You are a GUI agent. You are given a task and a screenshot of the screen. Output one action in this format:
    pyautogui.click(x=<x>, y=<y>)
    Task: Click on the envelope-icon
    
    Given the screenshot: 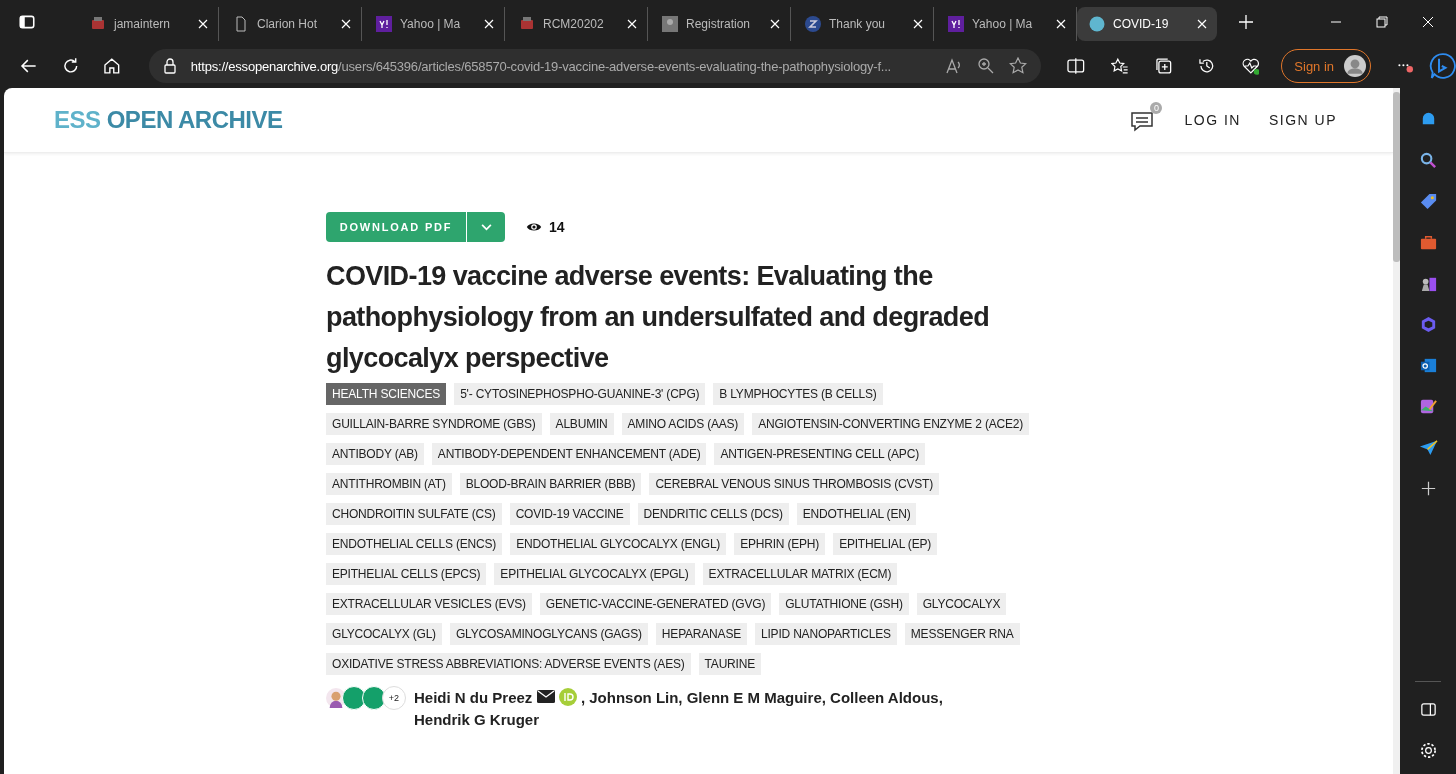 What is the action you would take?
    pyautogui.click(x=545, y=696)
    